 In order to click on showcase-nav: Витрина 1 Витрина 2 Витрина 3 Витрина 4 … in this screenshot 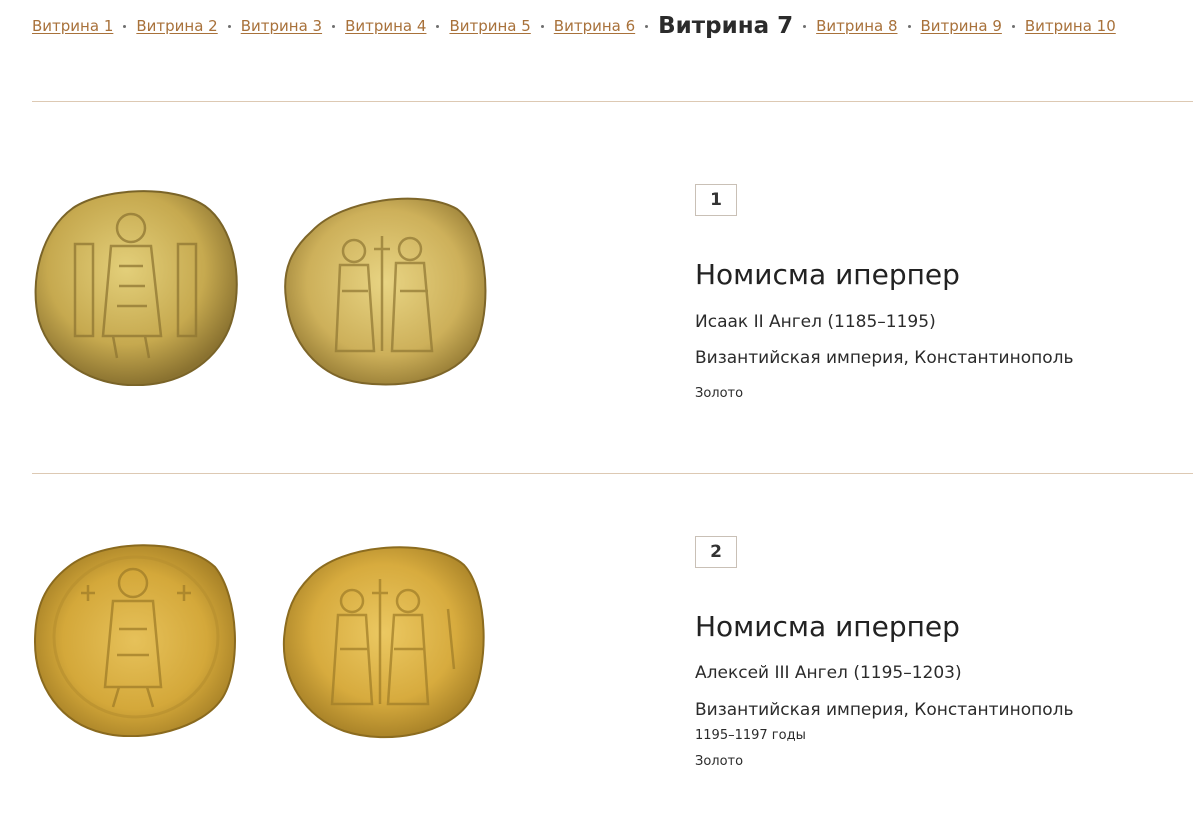, I will do `click(574, 26)`.